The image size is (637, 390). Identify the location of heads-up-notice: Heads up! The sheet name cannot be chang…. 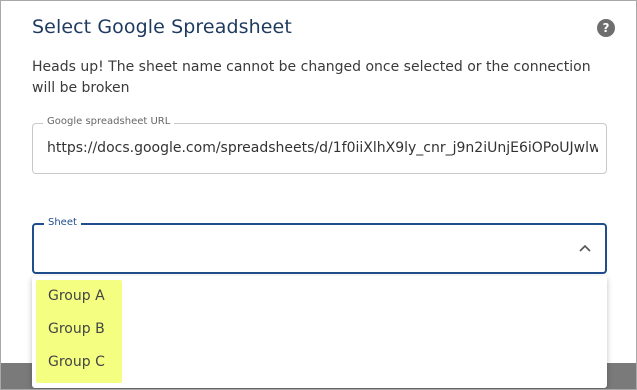
(311, 77).